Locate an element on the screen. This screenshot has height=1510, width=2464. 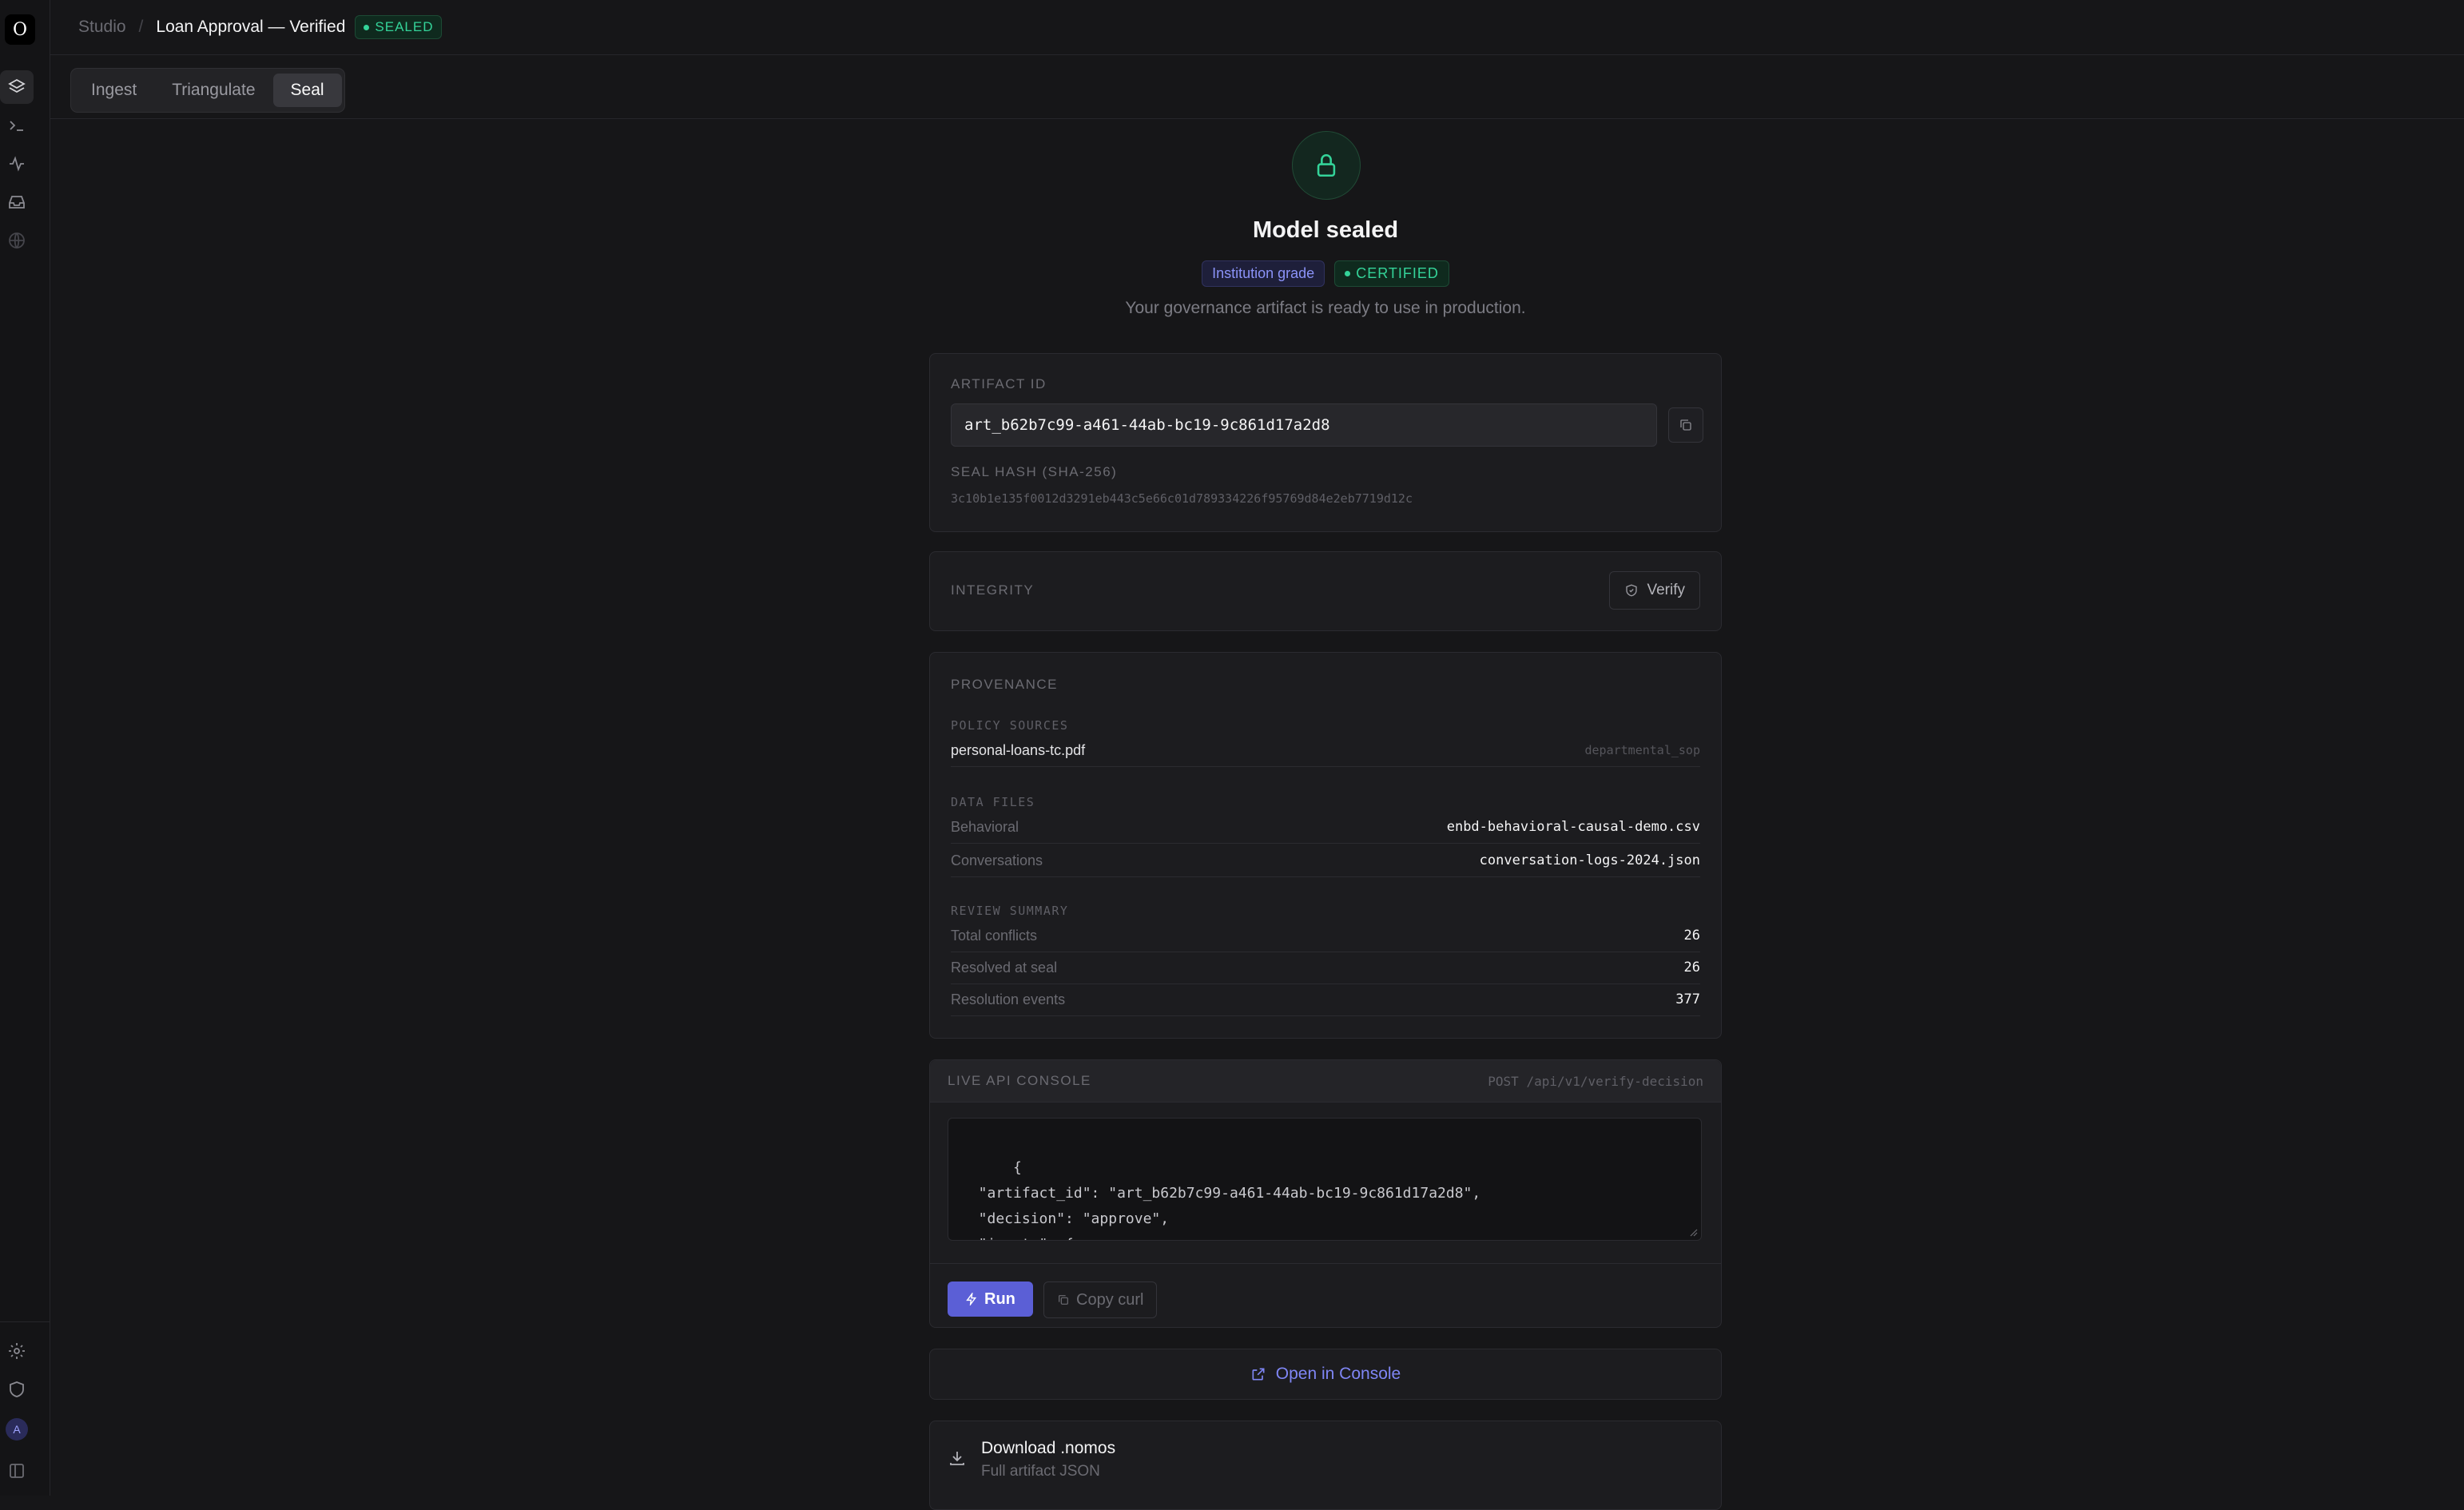
status-dot is located at coordinates (367, 27).